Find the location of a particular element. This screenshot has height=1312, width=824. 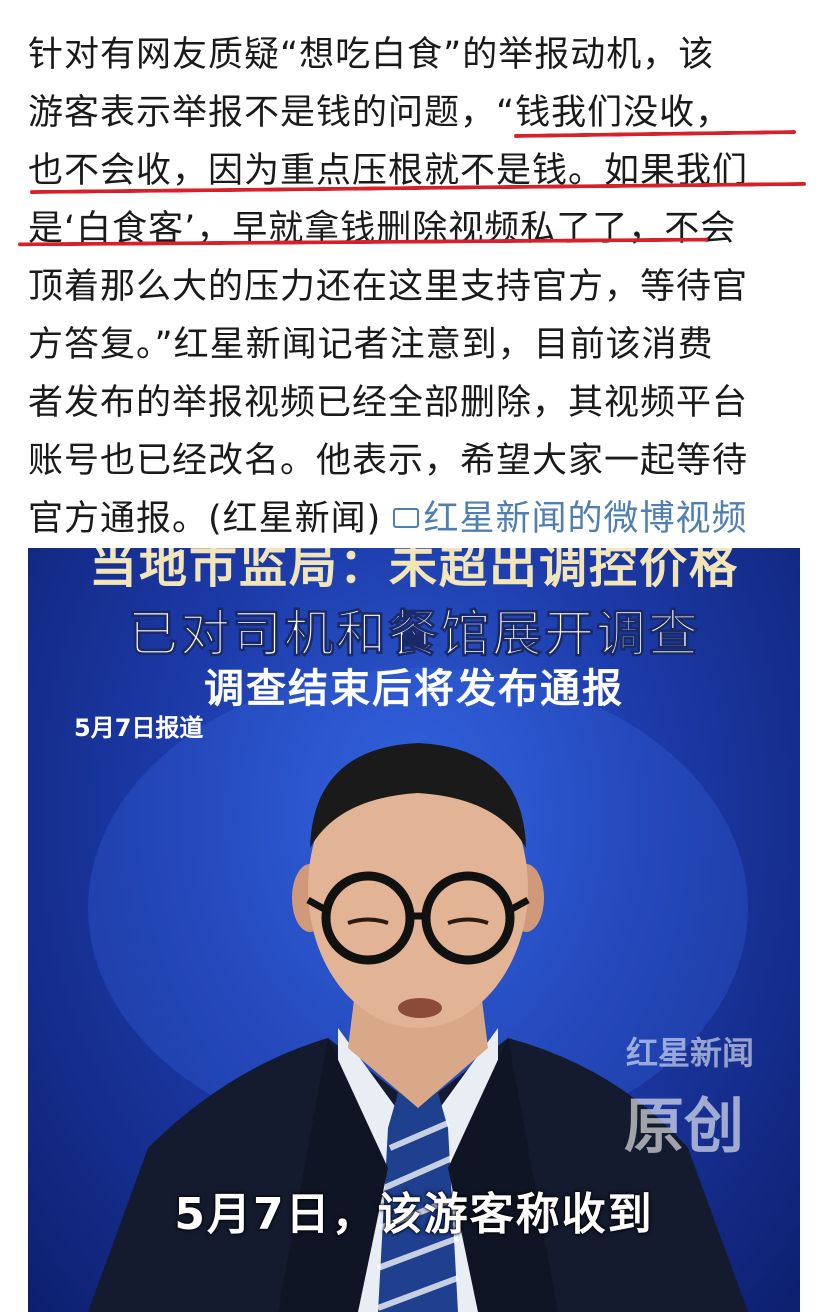

video-date-tag: 5月7日报道 is located at coordinates (139, 728).